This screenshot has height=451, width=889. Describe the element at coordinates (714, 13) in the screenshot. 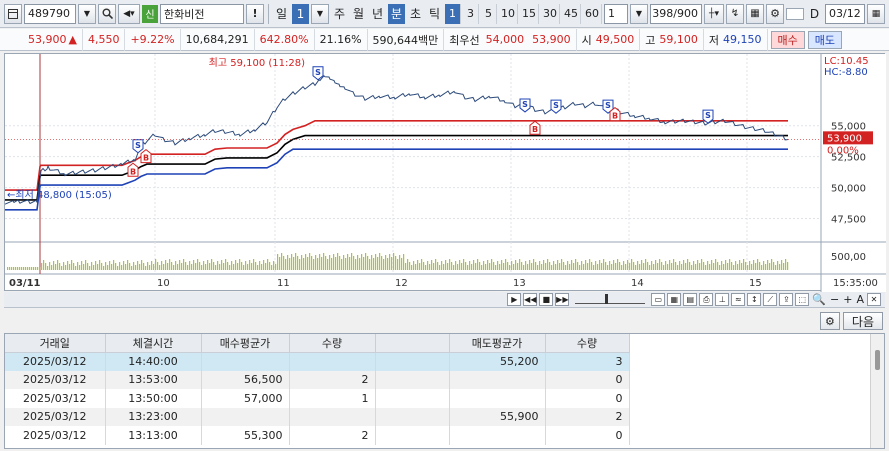

I see `indicator-icon: ┼▾` at that location.